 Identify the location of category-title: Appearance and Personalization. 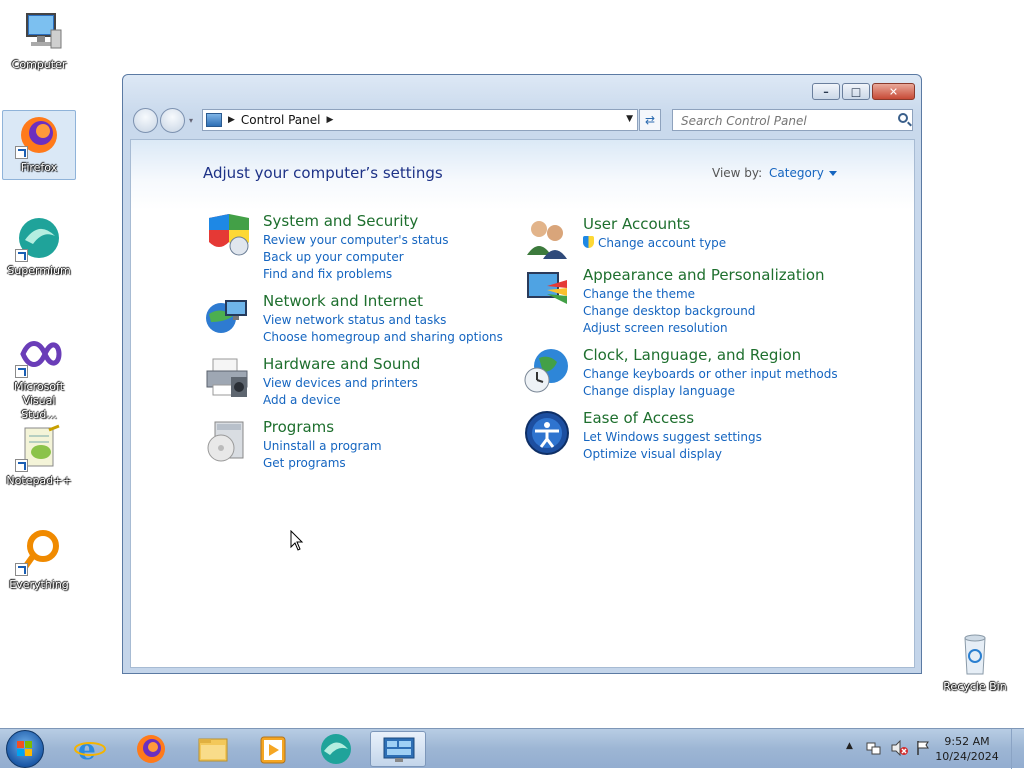
(704, 275).